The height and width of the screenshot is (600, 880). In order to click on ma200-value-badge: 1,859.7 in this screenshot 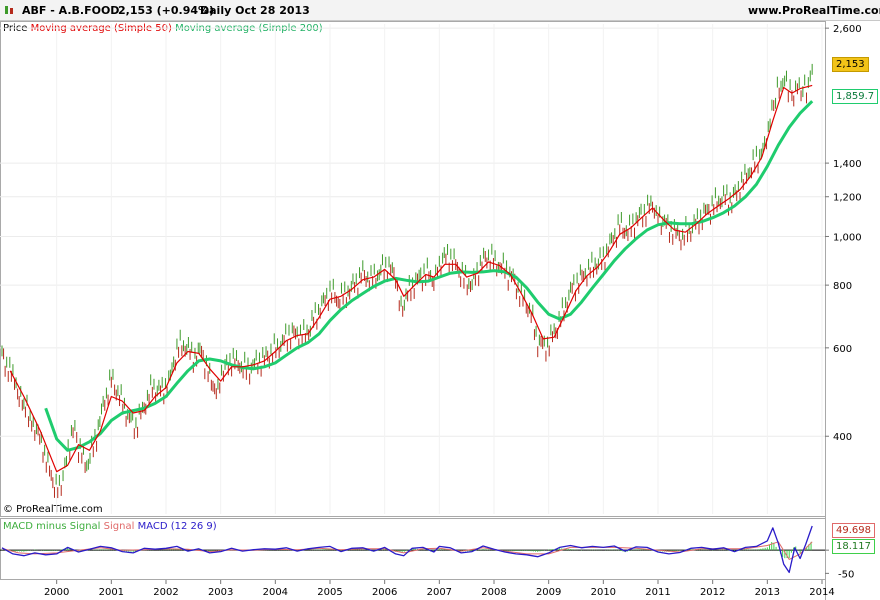, I will do `click(855, 96)`.